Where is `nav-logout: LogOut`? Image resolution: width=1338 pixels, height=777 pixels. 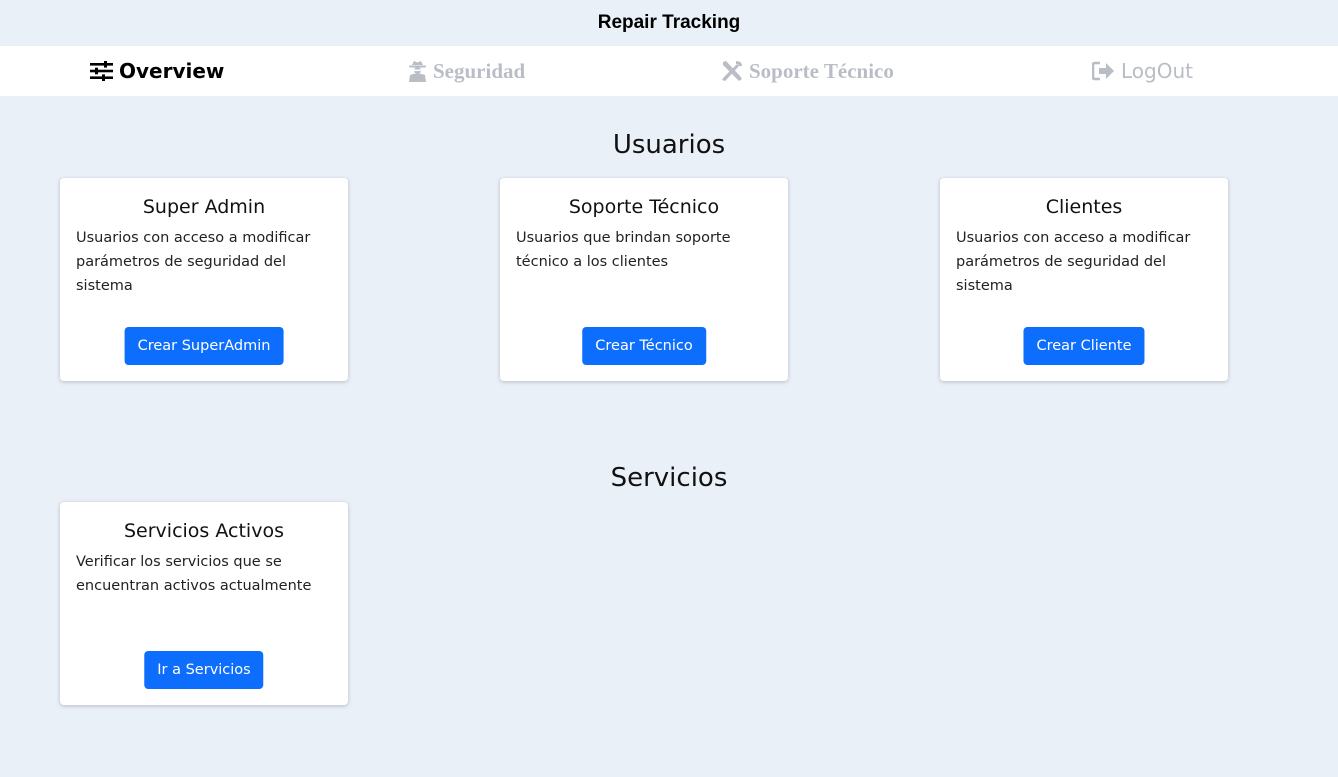 nav-logout: LogOut is located at coordinates (1142, 71).